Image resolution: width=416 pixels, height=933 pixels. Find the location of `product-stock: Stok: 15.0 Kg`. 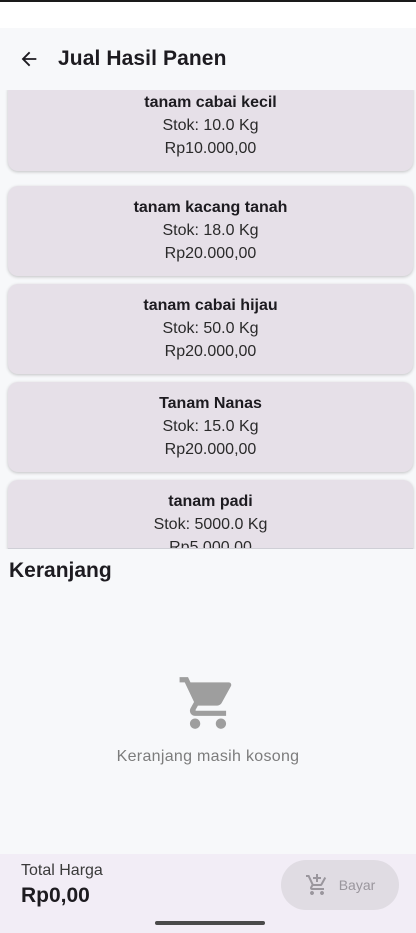

product-stock: Stok: 15.0 Kg is located at coordinates (210, 426).